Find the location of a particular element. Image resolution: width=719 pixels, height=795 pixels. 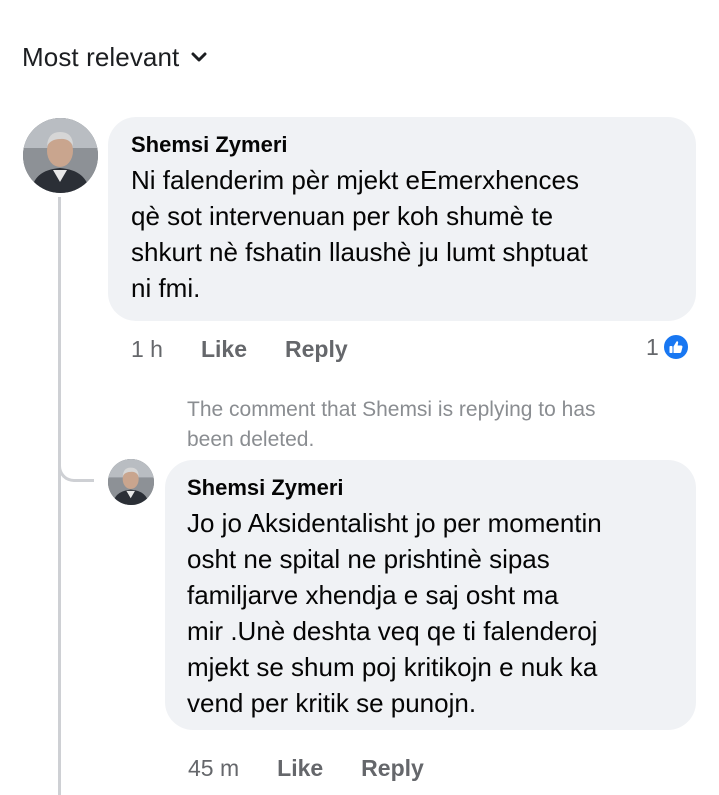

reaction-summary: 1 is located at coordinates (668, 347).